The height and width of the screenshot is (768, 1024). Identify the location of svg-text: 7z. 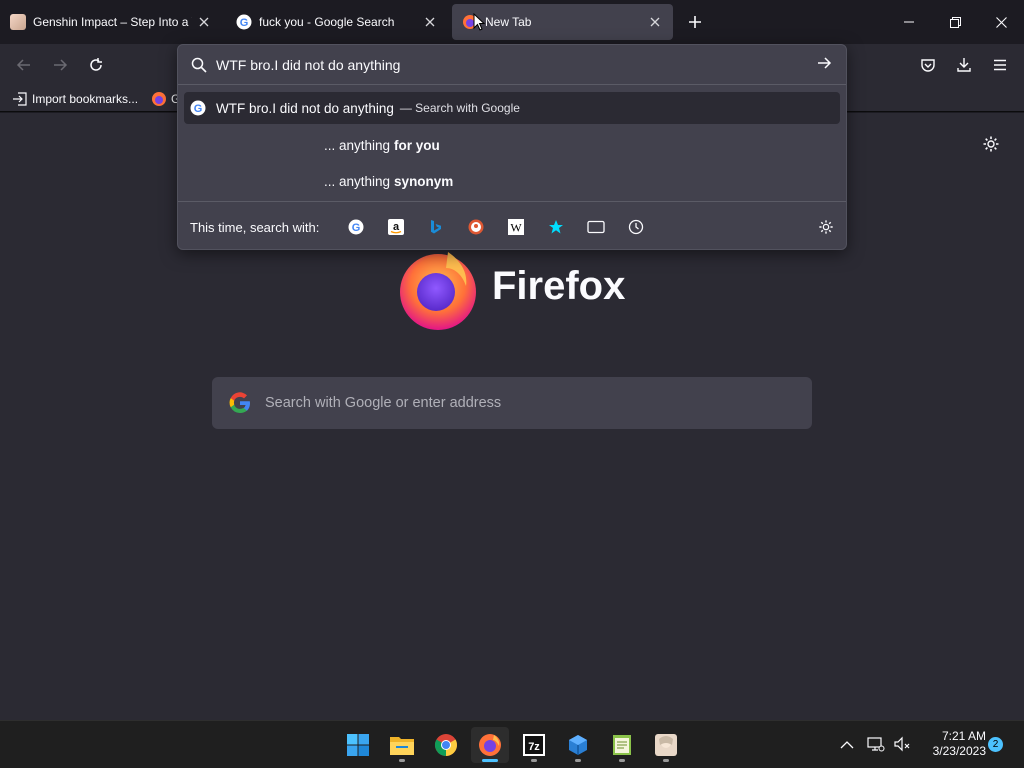
(534, 747).